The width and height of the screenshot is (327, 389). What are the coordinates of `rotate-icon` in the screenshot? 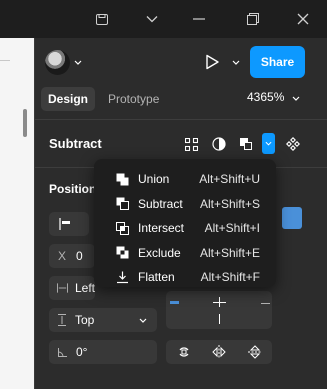 It's located at (184, 353).